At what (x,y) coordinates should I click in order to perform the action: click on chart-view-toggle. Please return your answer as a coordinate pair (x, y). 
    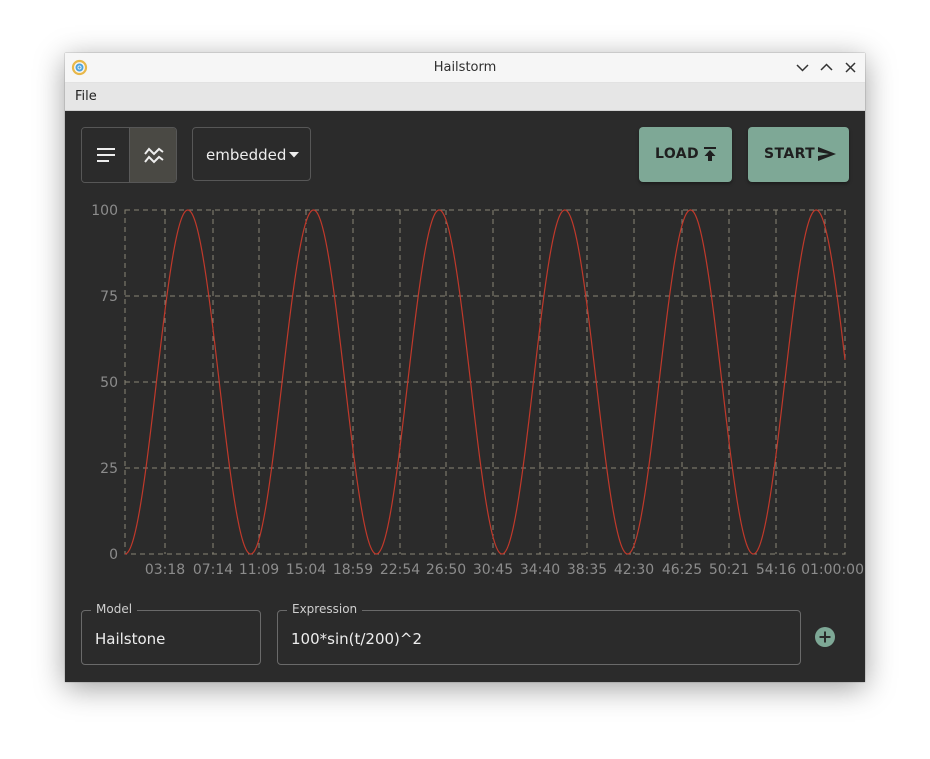
    Looking at the image, I should click on (152, 155).